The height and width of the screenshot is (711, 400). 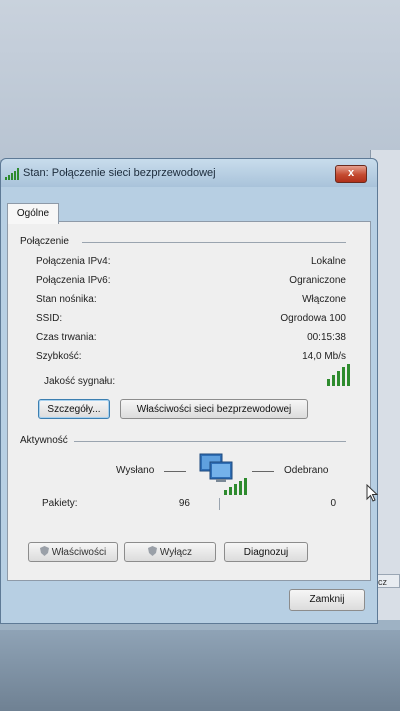 I want to click on ssid-label: SSID:, so click(x=49, y=318).